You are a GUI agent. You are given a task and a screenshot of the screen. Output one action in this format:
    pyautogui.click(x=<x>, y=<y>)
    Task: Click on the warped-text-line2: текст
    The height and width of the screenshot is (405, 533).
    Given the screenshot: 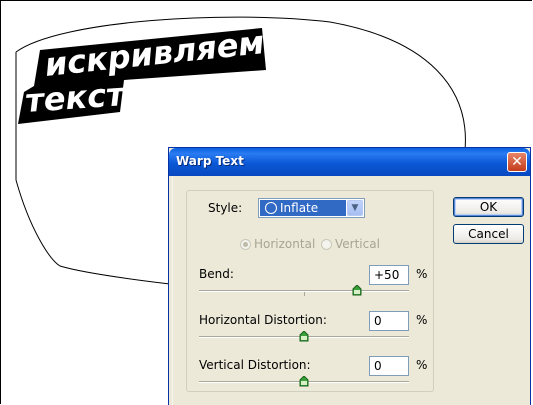 What is the action you would take?
    pyautogui.click(x=76, y=97)
    